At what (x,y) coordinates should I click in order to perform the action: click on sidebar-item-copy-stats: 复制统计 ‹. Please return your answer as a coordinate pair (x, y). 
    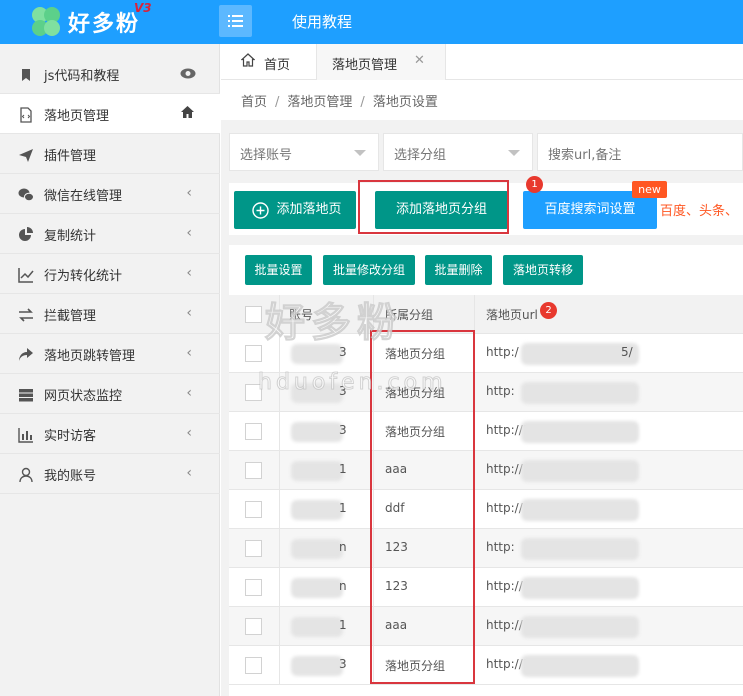
    Looking at the image, I should click on (110, 234).